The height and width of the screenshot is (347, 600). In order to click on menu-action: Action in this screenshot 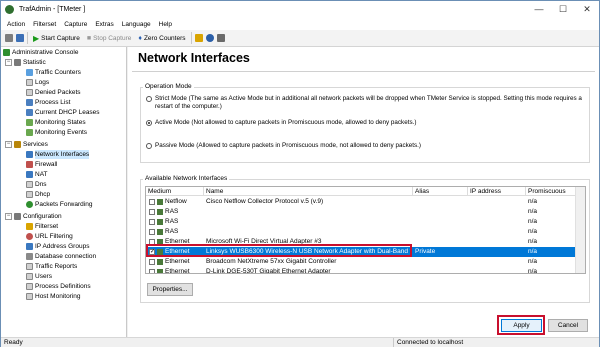, I will do `click(16, 24)`.